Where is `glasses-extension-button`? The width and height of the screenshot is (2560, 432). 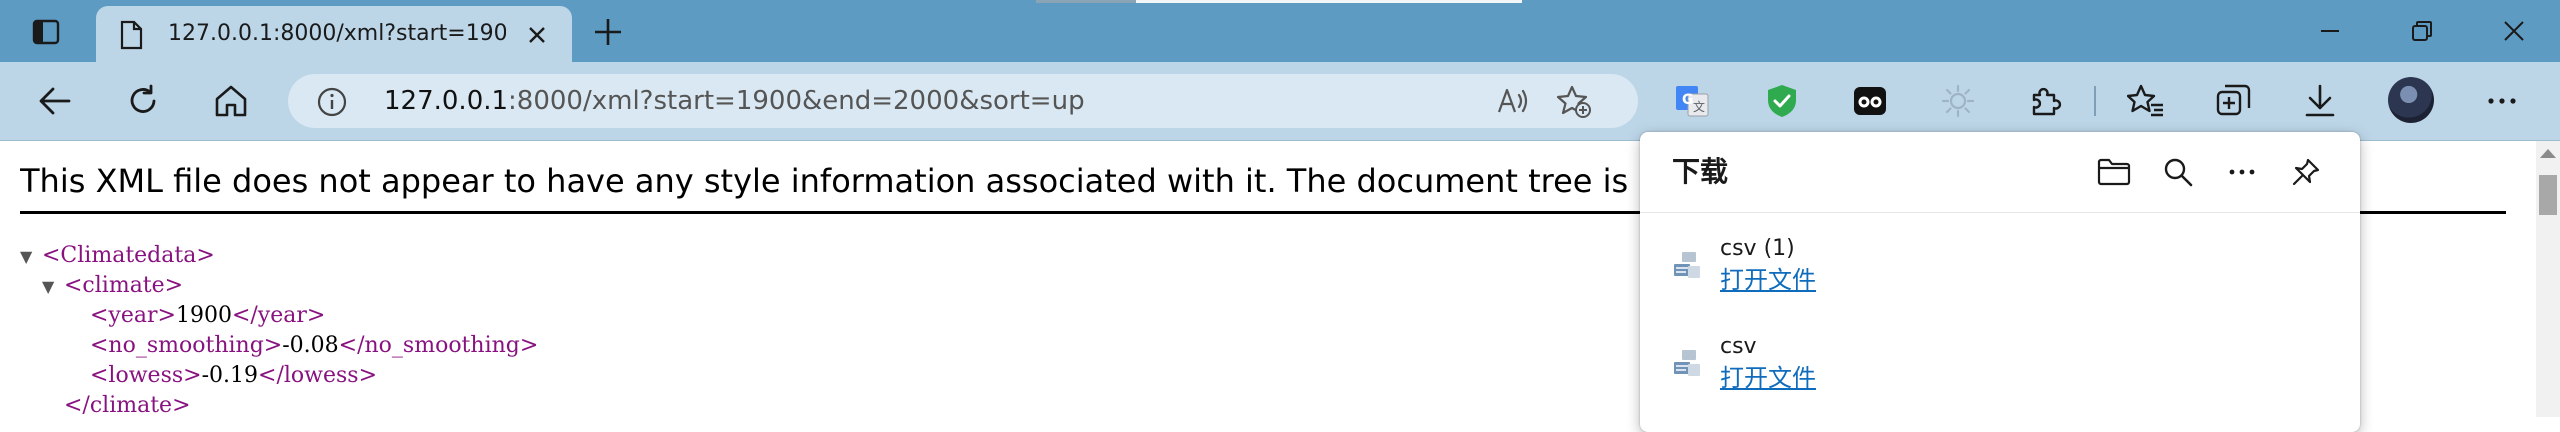
glasses-extension-button is located at coordinates (1870, 101).